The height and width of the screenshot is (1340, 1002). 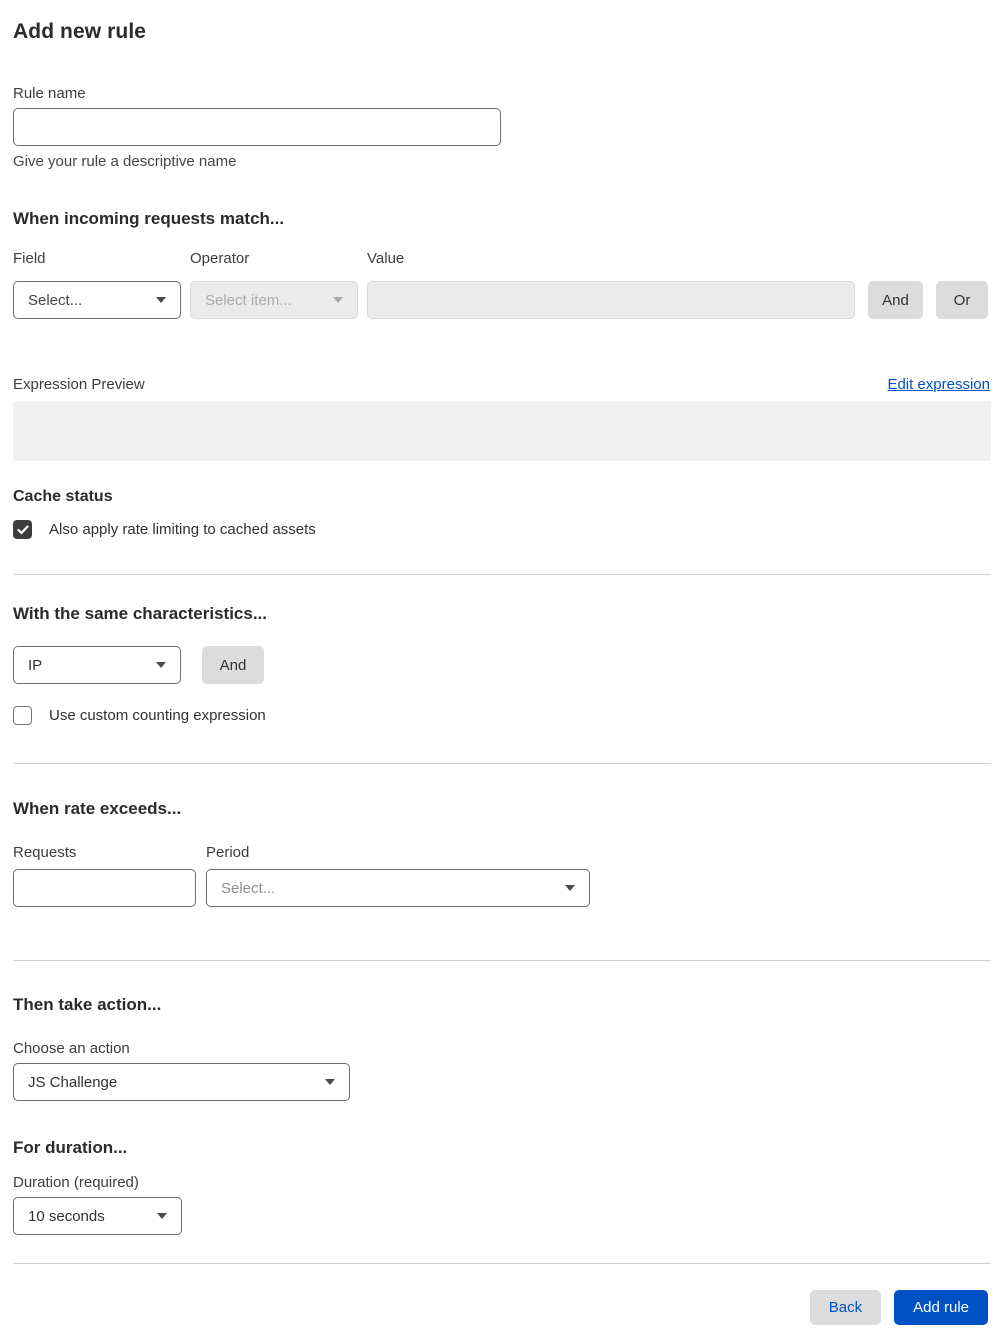 What do you see at coordinates (63, 496) in the screenshot?
I see `cache-status-heading: Cache status` at bounding box center [63, 496].